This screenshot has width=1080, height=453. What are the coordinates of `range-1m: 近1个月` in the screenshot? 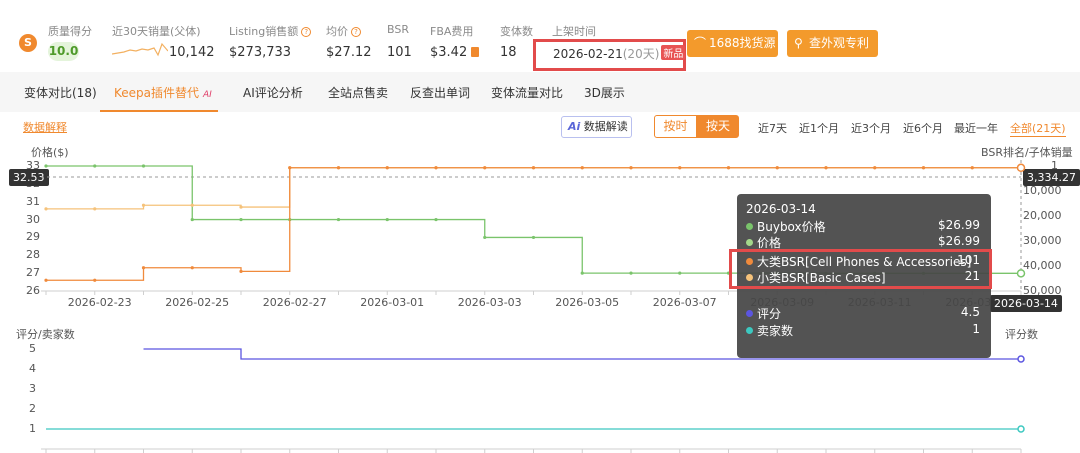 It's located at (819, 128).